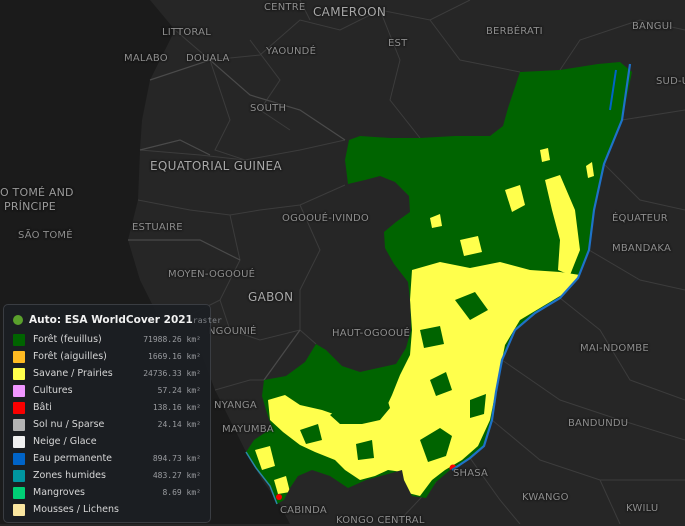 The height and width of the screenshot is (526, 685). What do you see at coordinates (53, 390) in the screenshot?
I see `legend-item-label: Cultures` at bounding box center [53, 390].